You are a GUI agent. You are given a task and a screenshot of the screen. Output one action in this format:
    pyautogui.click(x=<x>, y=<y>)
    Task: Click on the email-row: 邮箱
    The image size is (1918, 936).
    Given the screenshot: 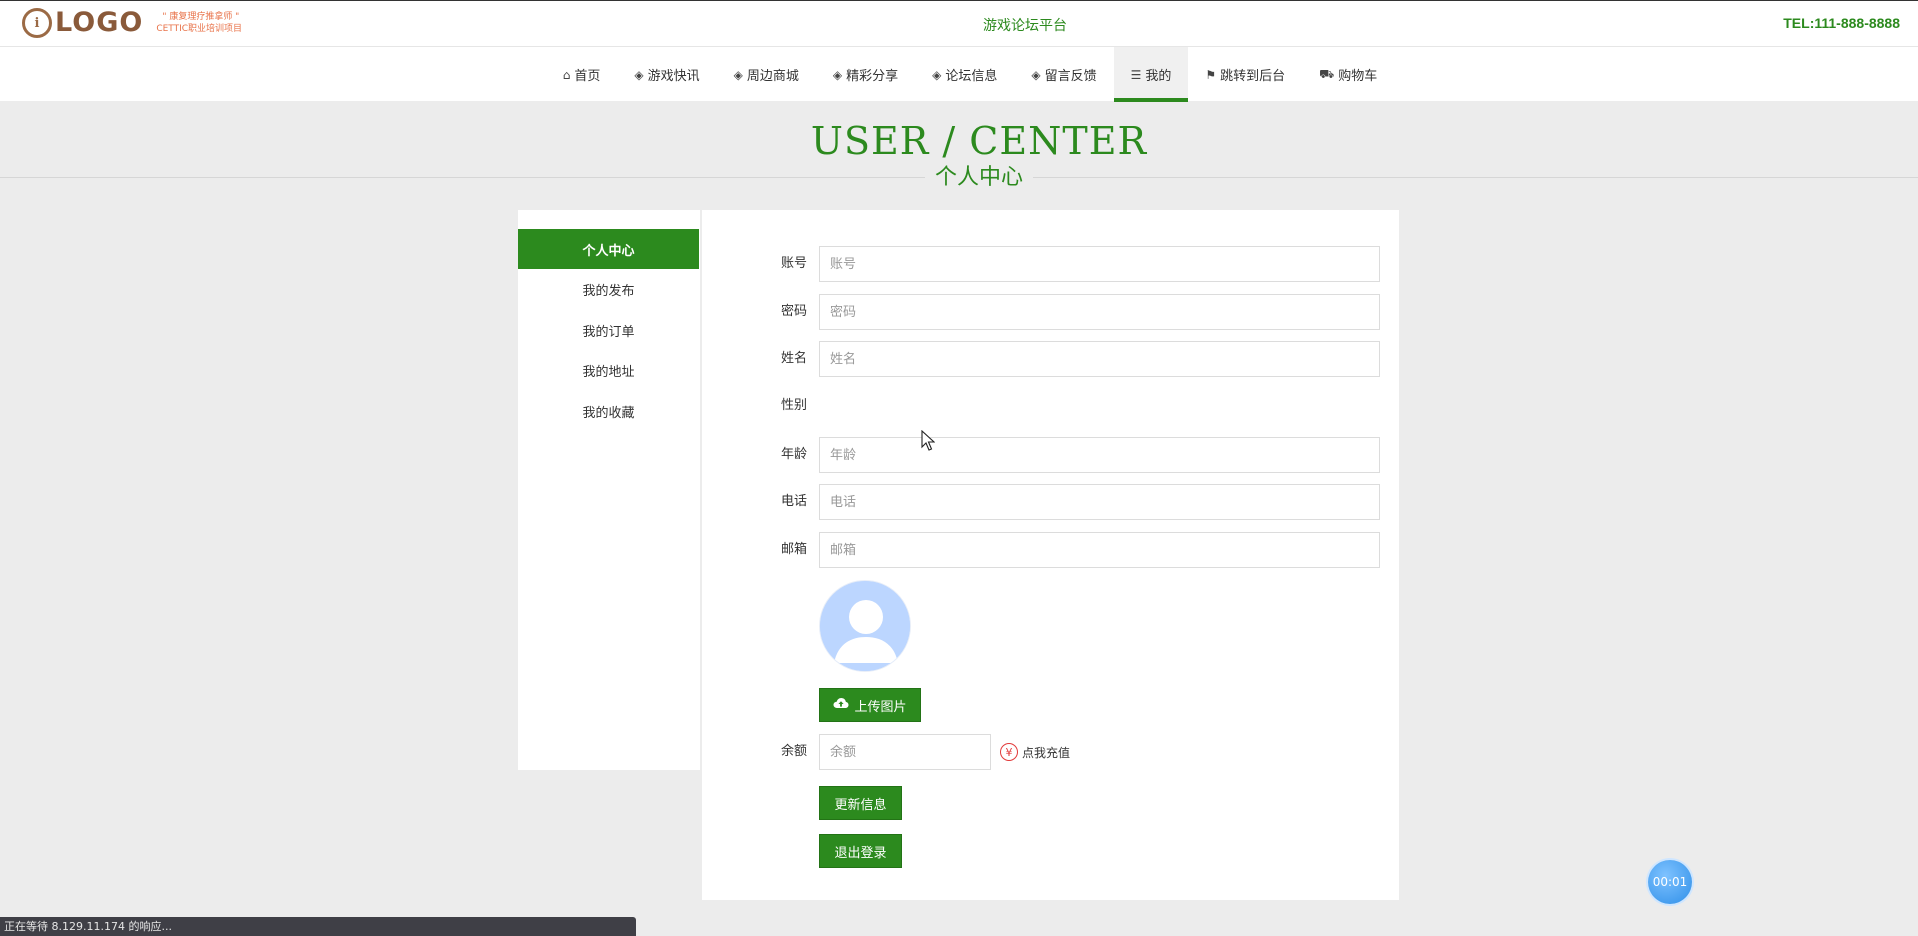 What is the action you would take?
    pyautogui.click(x=1050, y=550)
    